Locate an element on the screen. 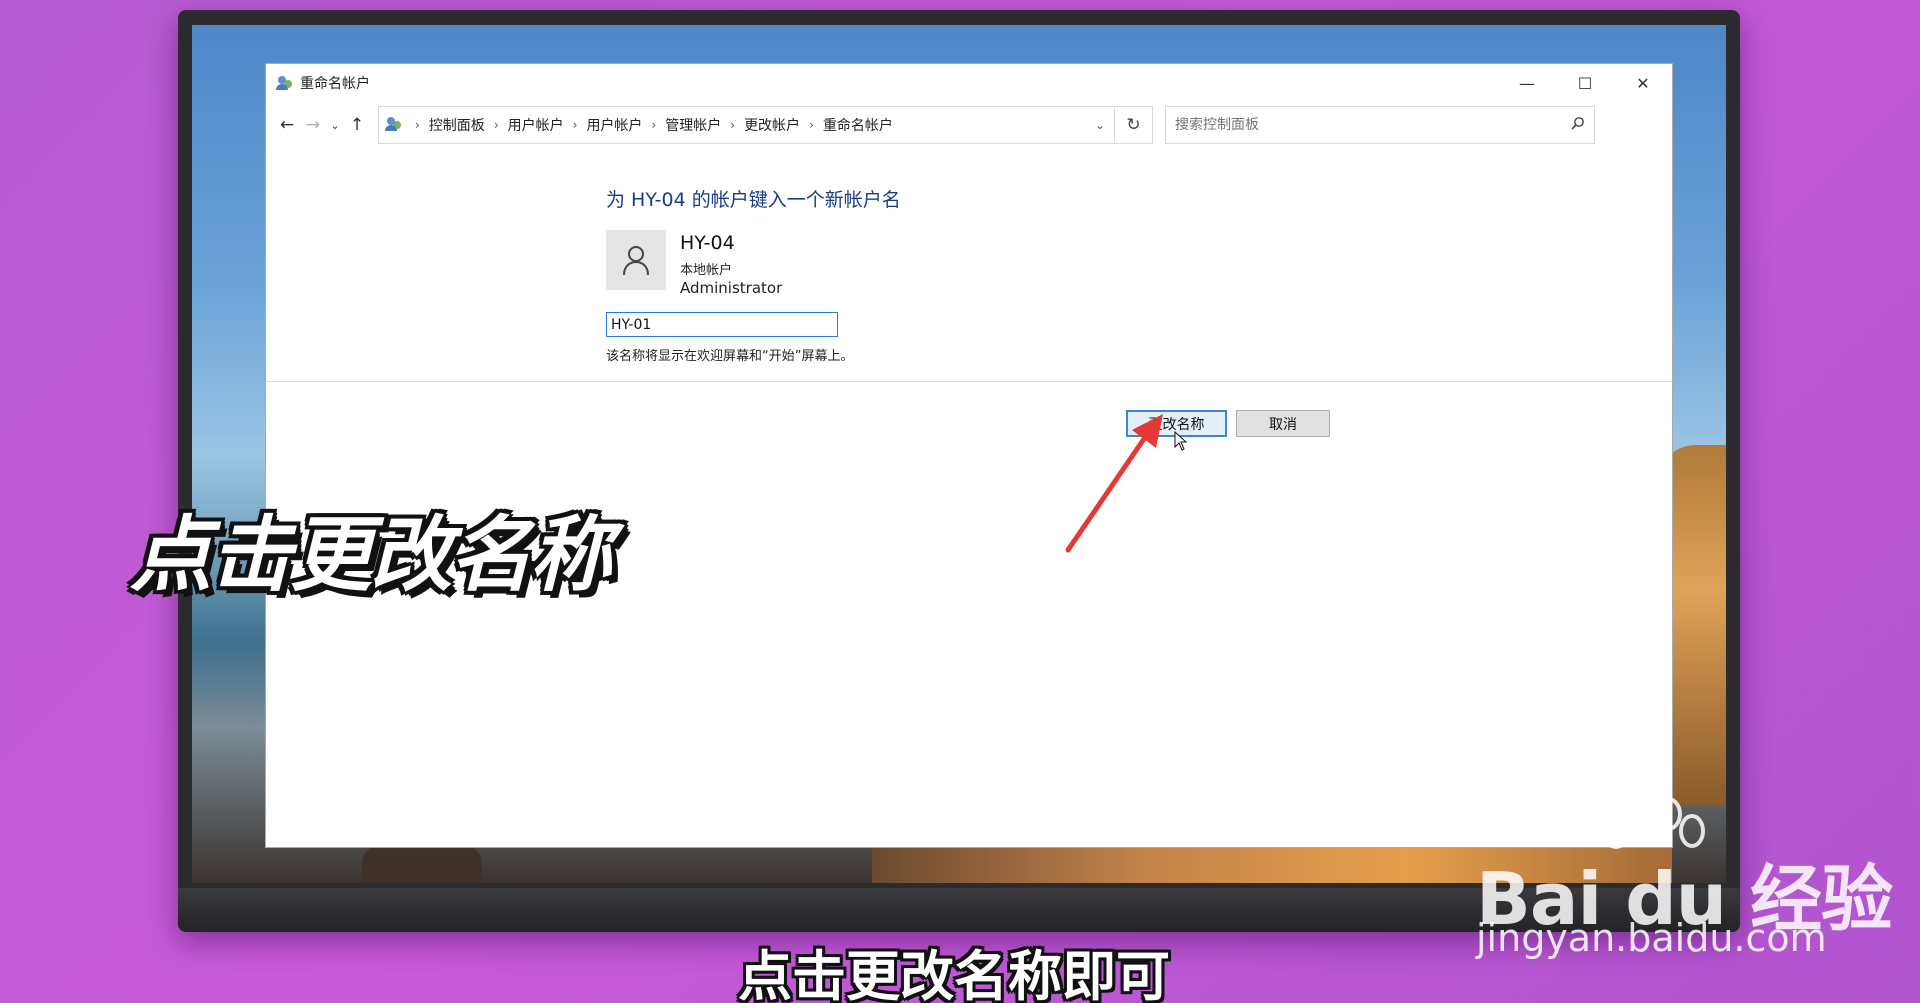 The image size is (1920, 1003). forward-arrow-icon: → is located at coordinates (313, 125).